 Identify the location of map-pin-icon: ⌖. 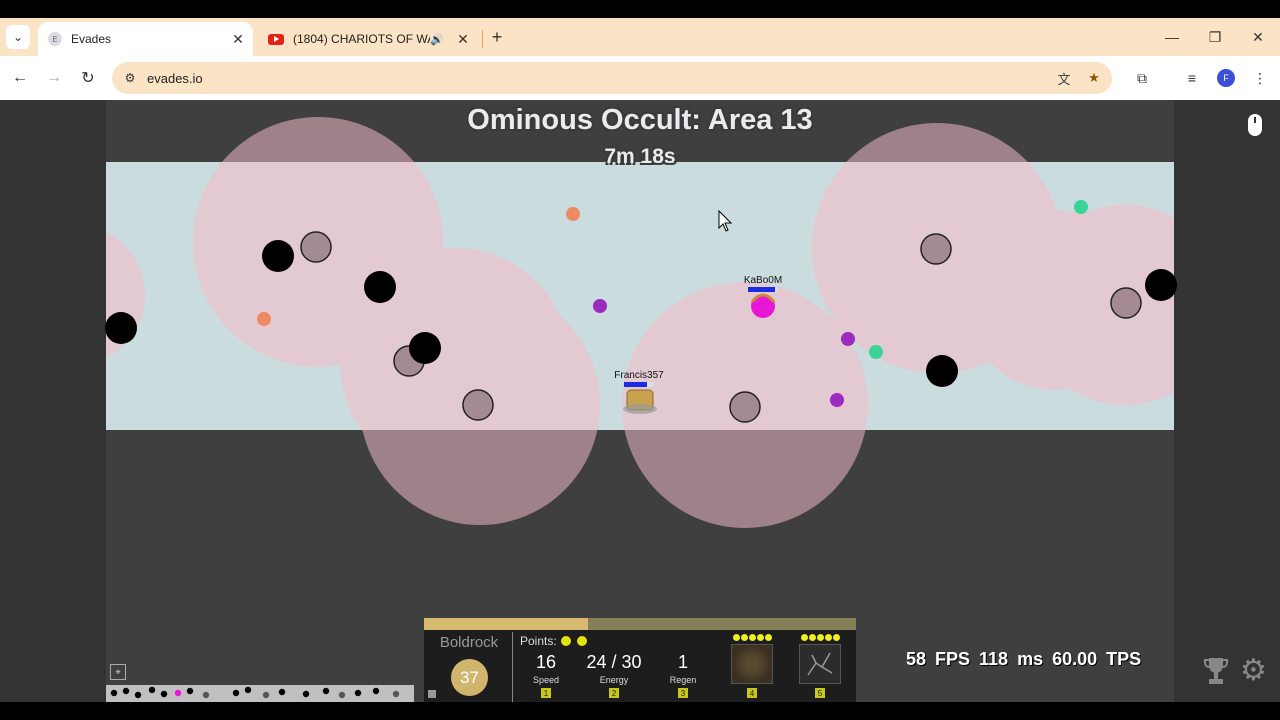
(118, 672).